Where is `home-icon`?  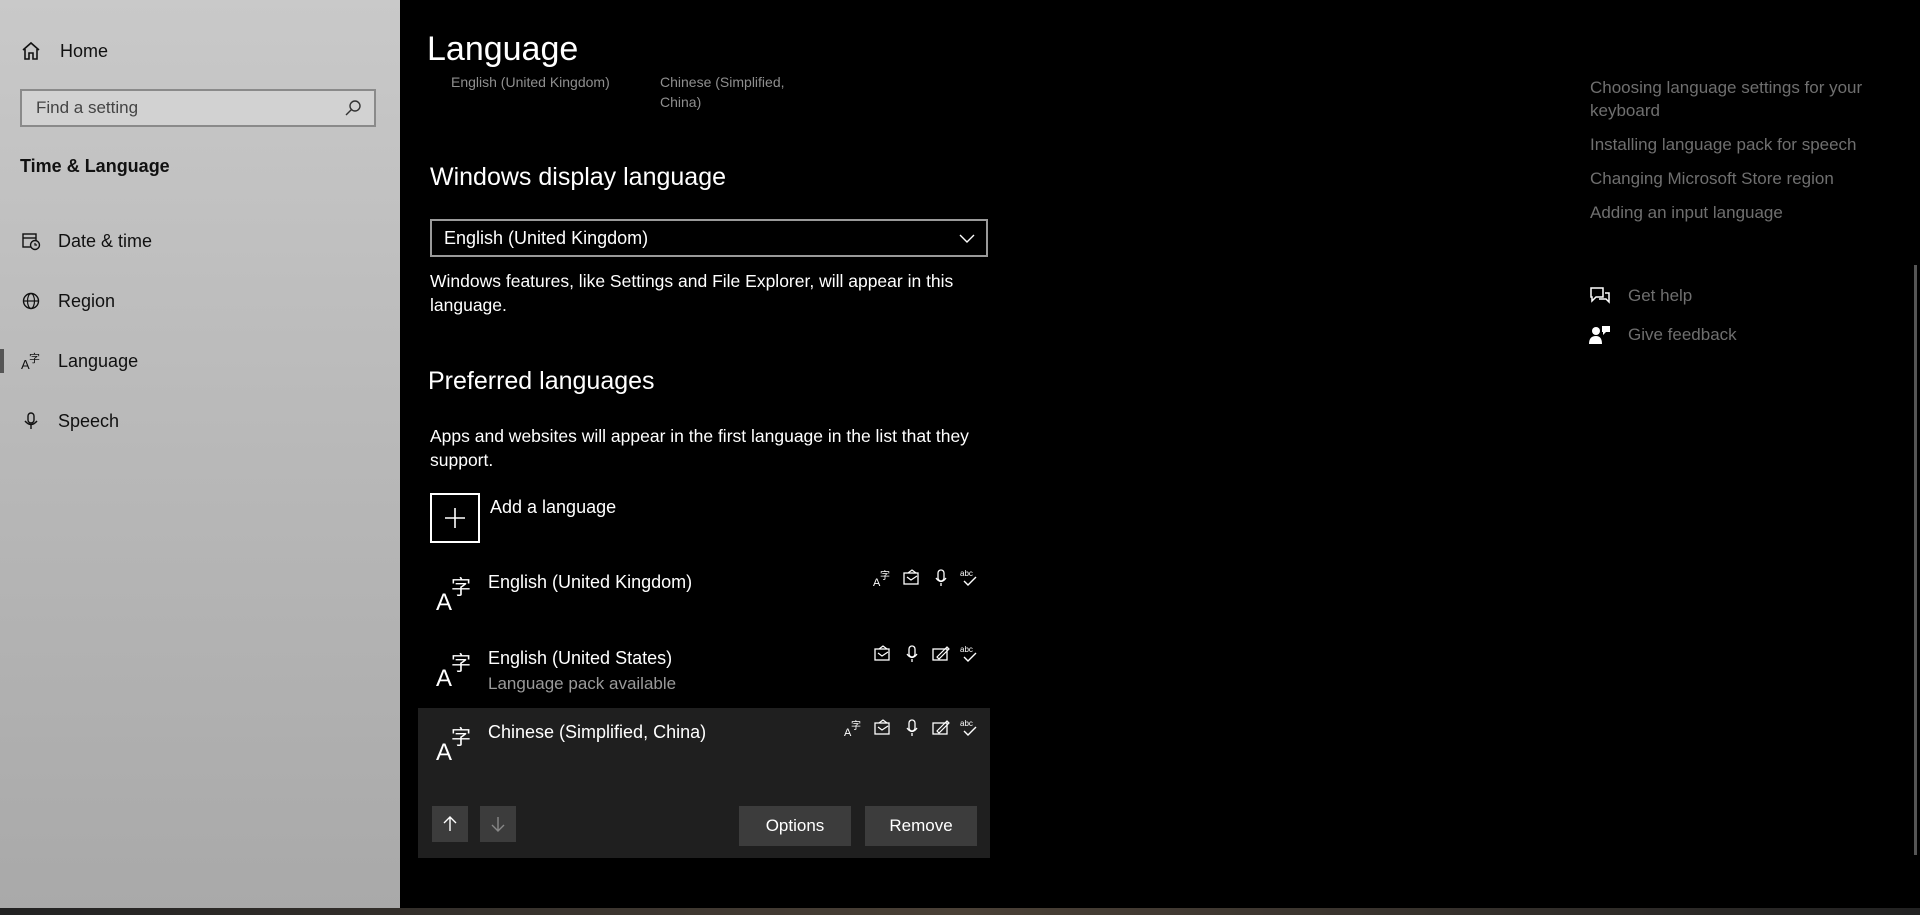
home-icon is located at coordinates (31, 50).